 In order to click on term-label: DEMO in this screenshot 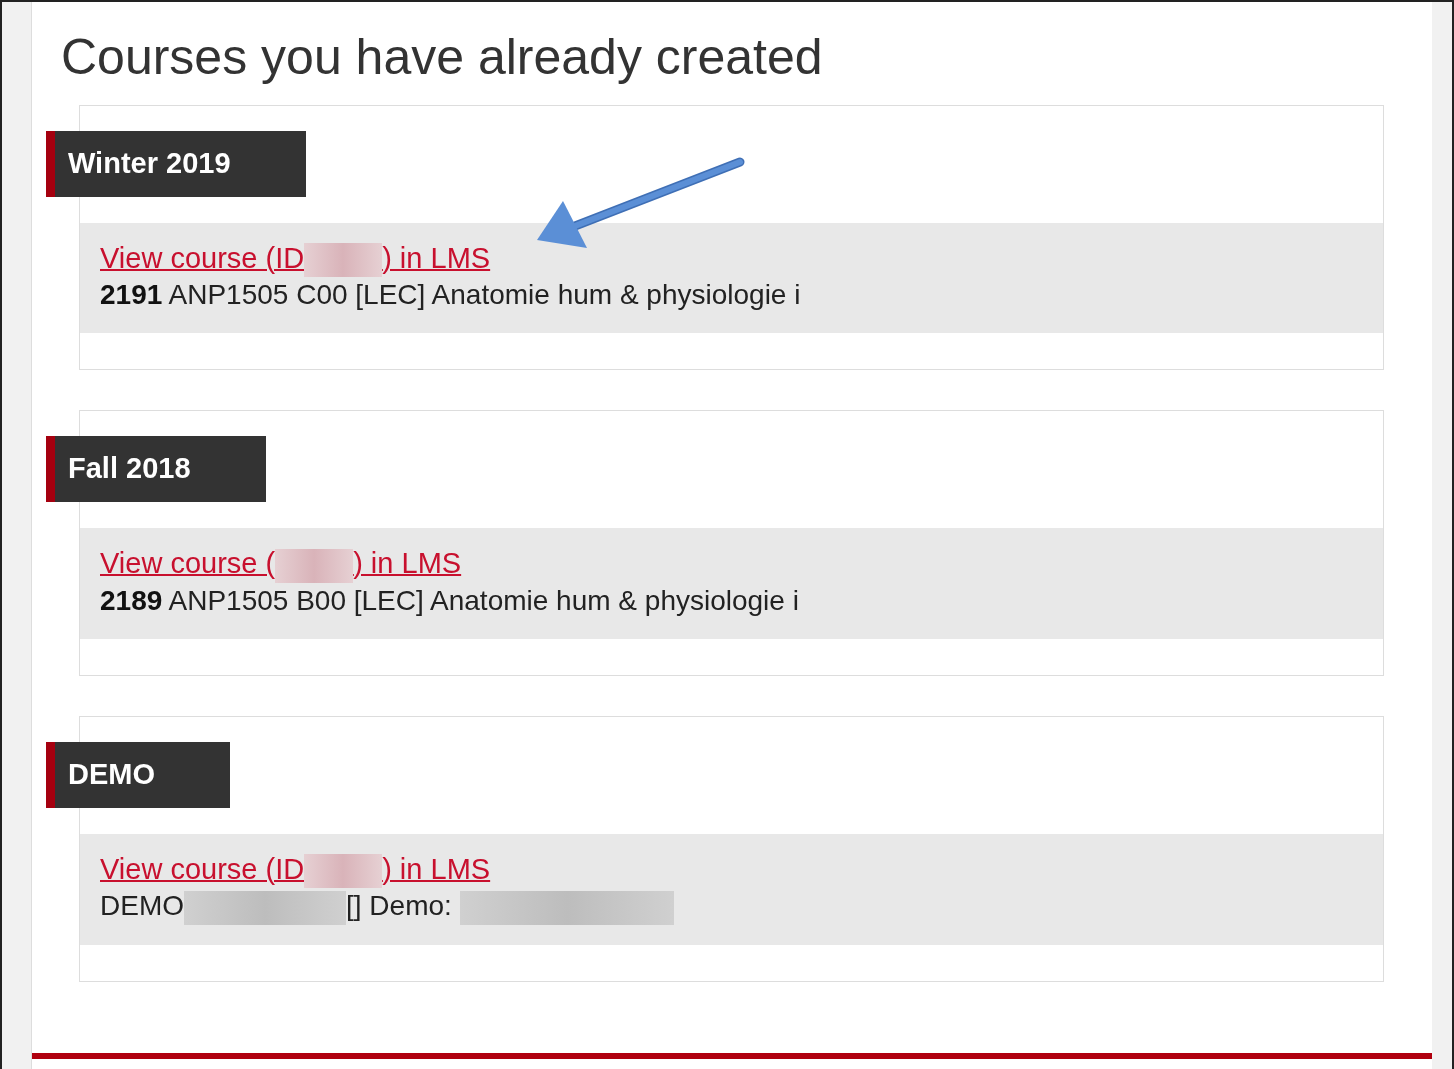, I will do `click(138, 774)`.